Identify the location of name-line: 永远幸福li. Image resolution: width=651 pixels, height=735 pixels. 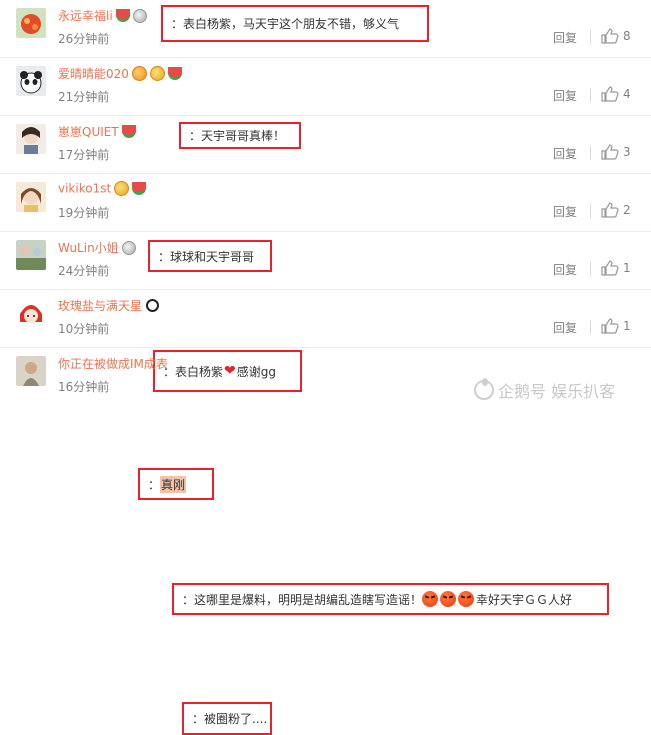
(102, 17).